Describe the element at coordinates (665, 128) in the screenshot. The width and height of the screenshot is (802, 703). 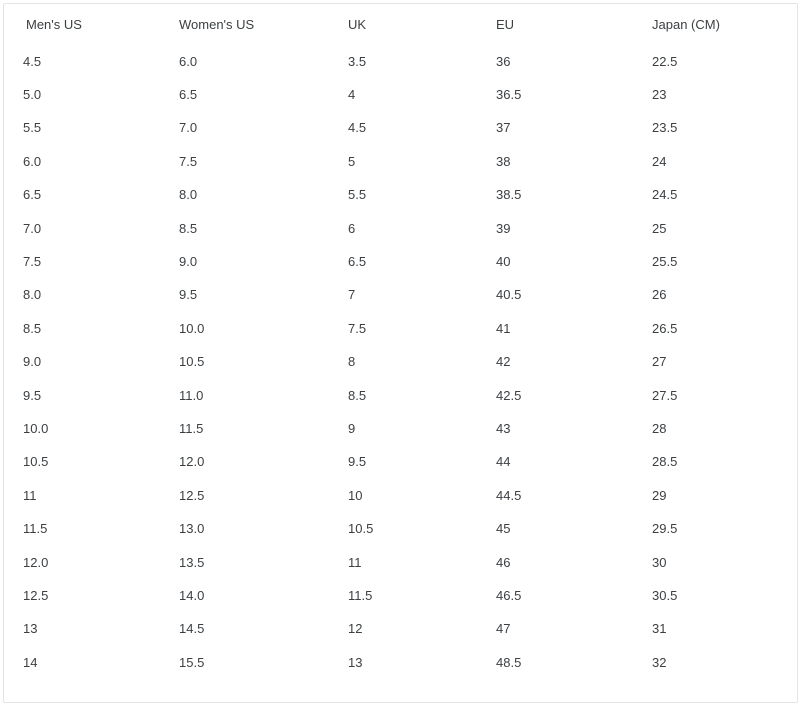
I see `cell-japan: 23.5` at that location.